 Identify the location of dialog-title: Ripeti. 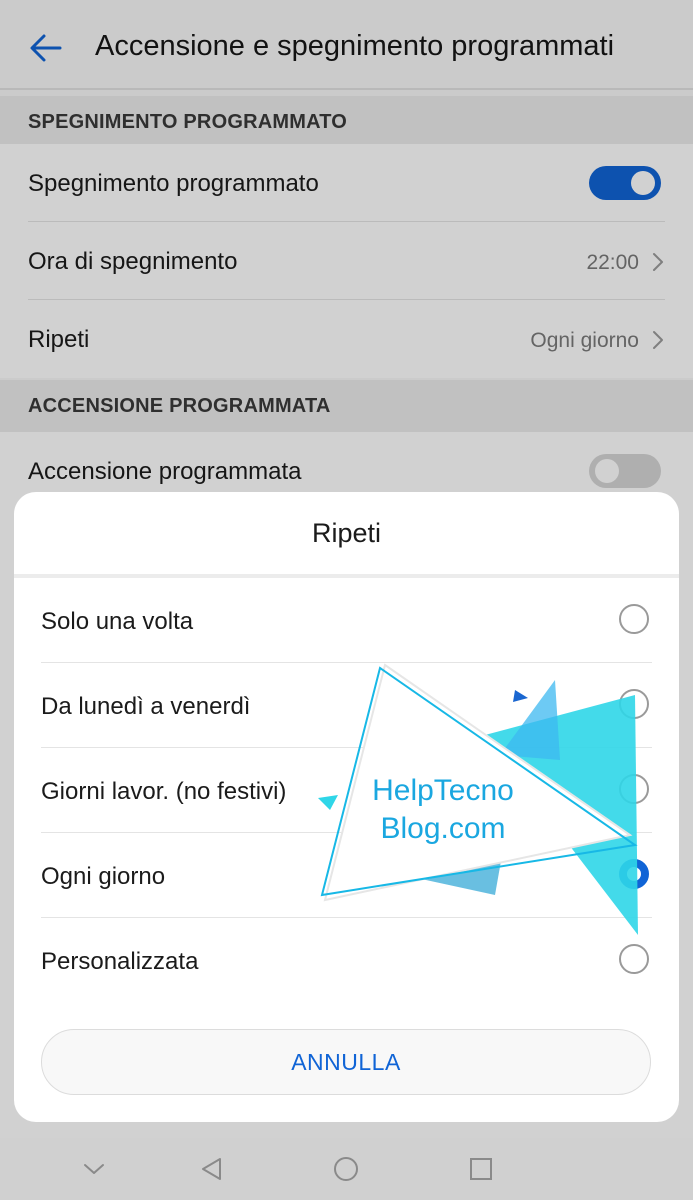
(346, 533).